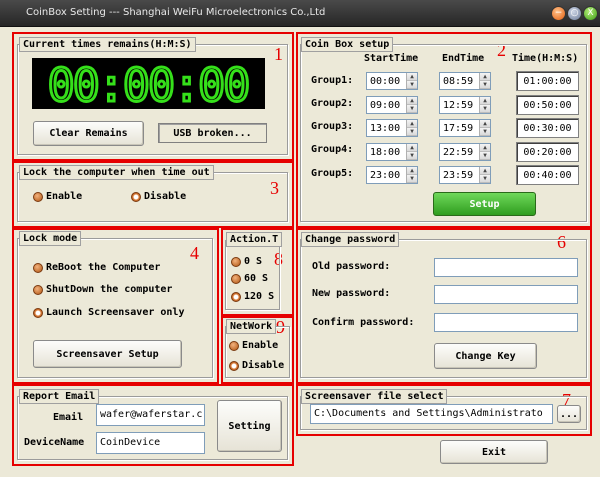  I want to click on maximize-button: ○, so click(574, 13).